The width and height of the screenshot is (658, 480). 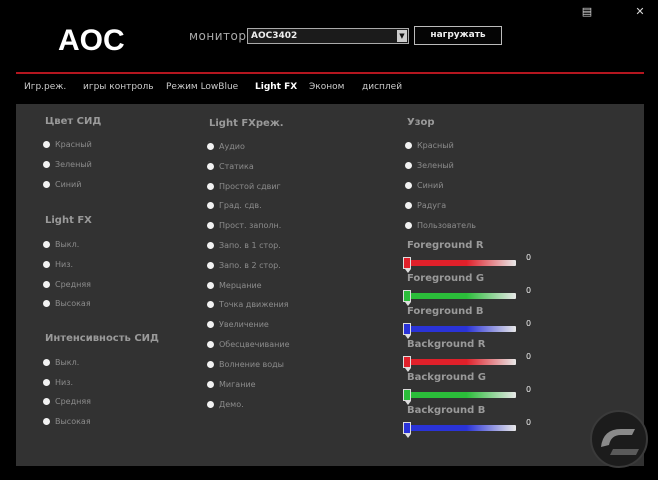 What do you see at coordinates (251, 364) in the screenshot?
I see `radio-label: Волнение воды` at bounding box center [251, 364].